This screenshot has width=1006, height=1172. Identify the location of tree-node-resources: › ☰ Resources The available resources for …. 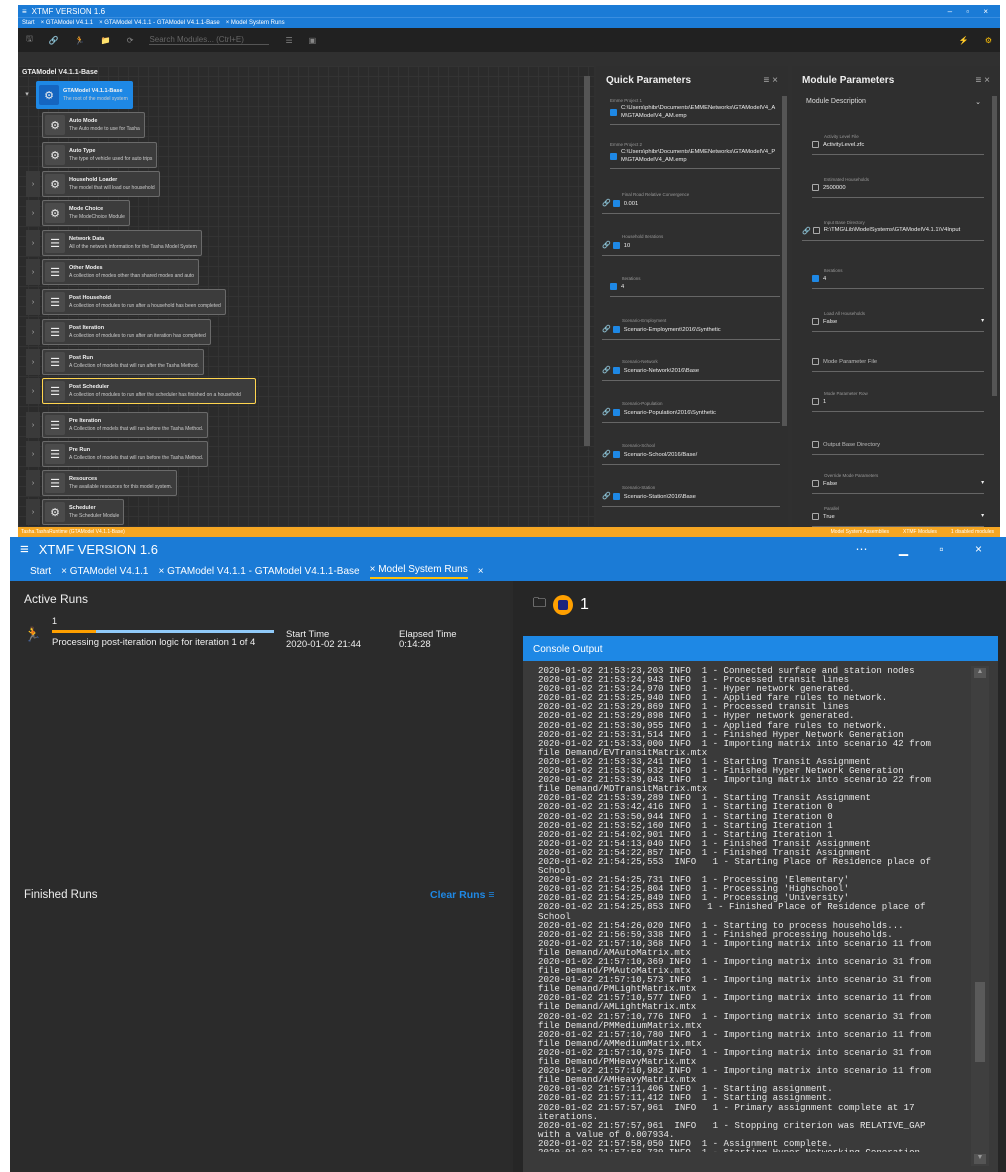
(102, 483).